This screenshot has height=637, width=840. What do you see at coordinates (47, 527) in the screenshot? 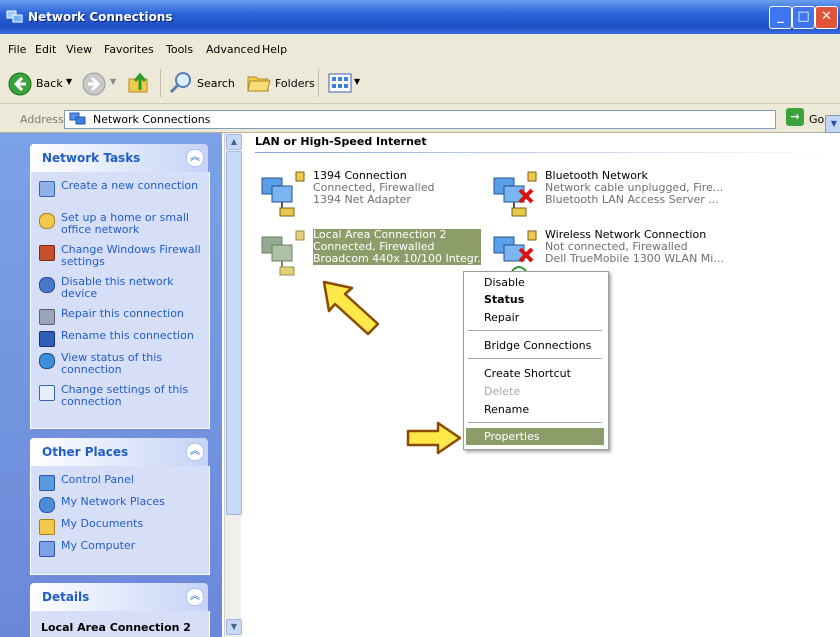
I see `documents-icon` at bounding box center [47, 527].